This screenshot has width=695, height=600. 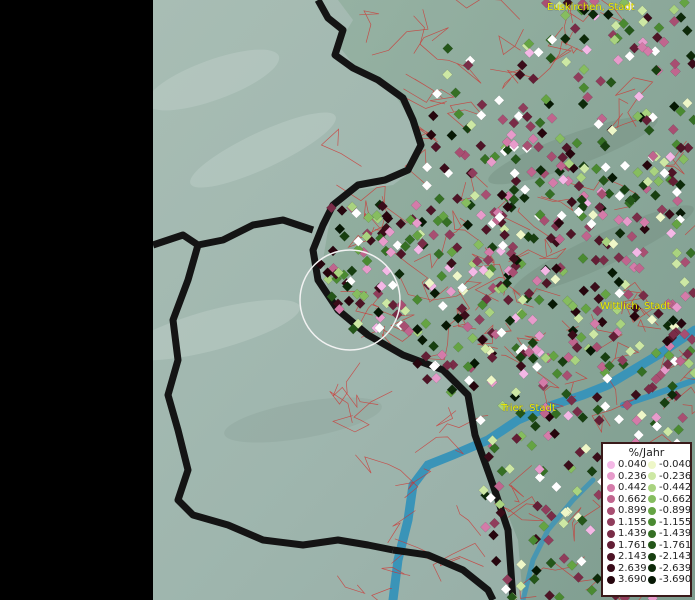 I want to click on legend-entry: -1.155, so click(x=669, y=523).